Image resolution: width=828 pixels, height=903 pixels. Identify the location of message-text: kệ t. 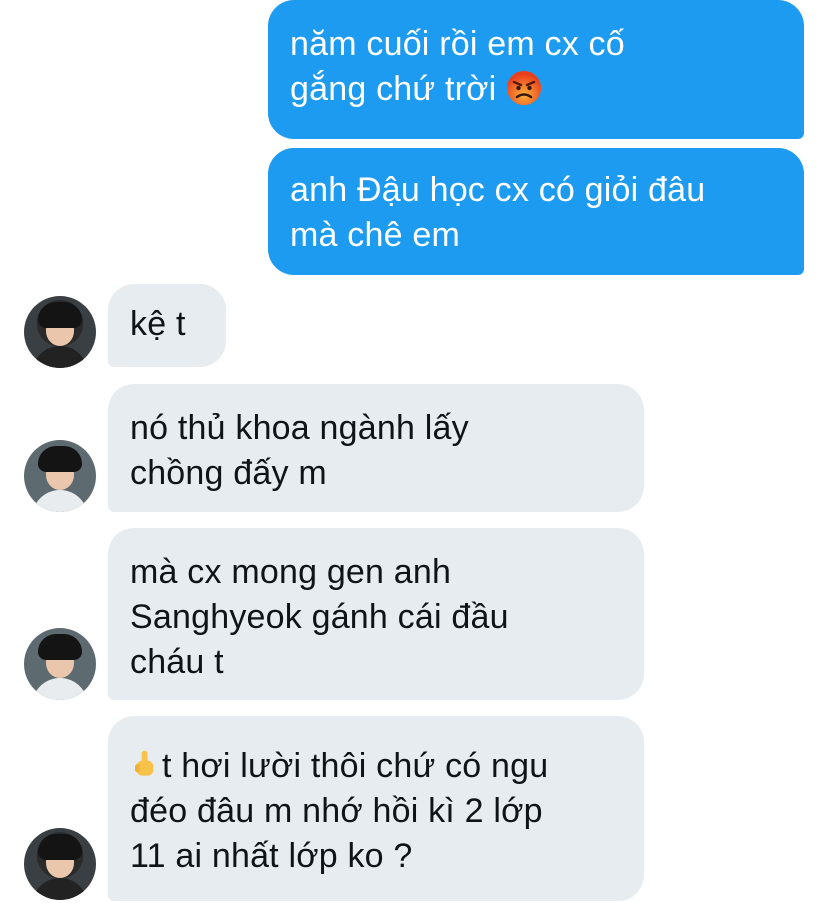
(158, 324).